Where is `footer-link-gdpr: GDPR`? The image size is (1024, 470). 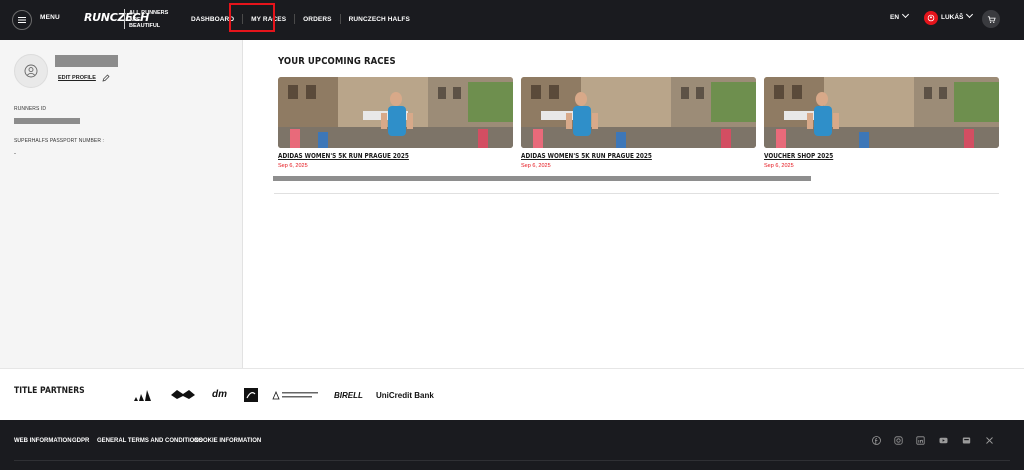
footer-link-gdpr: GDPR is located at coordinates (80, 441).